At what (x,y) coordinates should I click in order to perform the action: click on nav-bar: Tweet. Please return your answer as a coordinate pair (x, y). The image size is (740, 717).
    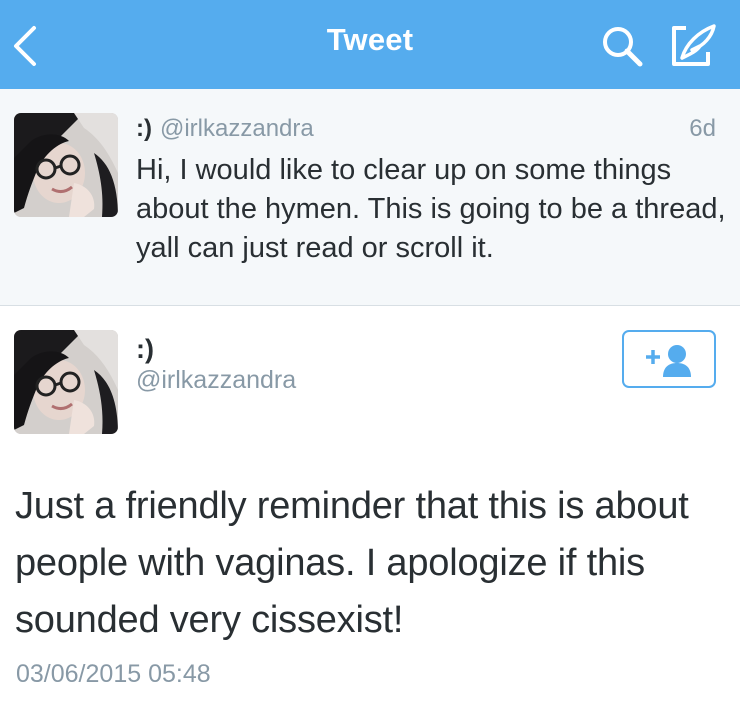
    Looking at the image, I should click on (370, 44).